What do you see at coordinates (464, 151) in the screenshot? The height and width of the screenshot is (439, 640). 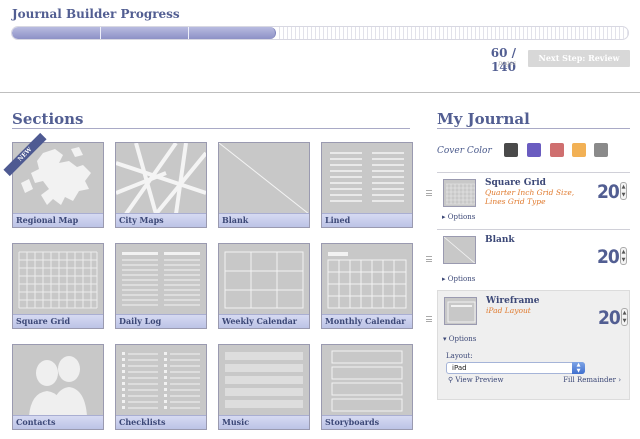 I see `cover-color-label: Cover Color` at bounding box center [464, 151].